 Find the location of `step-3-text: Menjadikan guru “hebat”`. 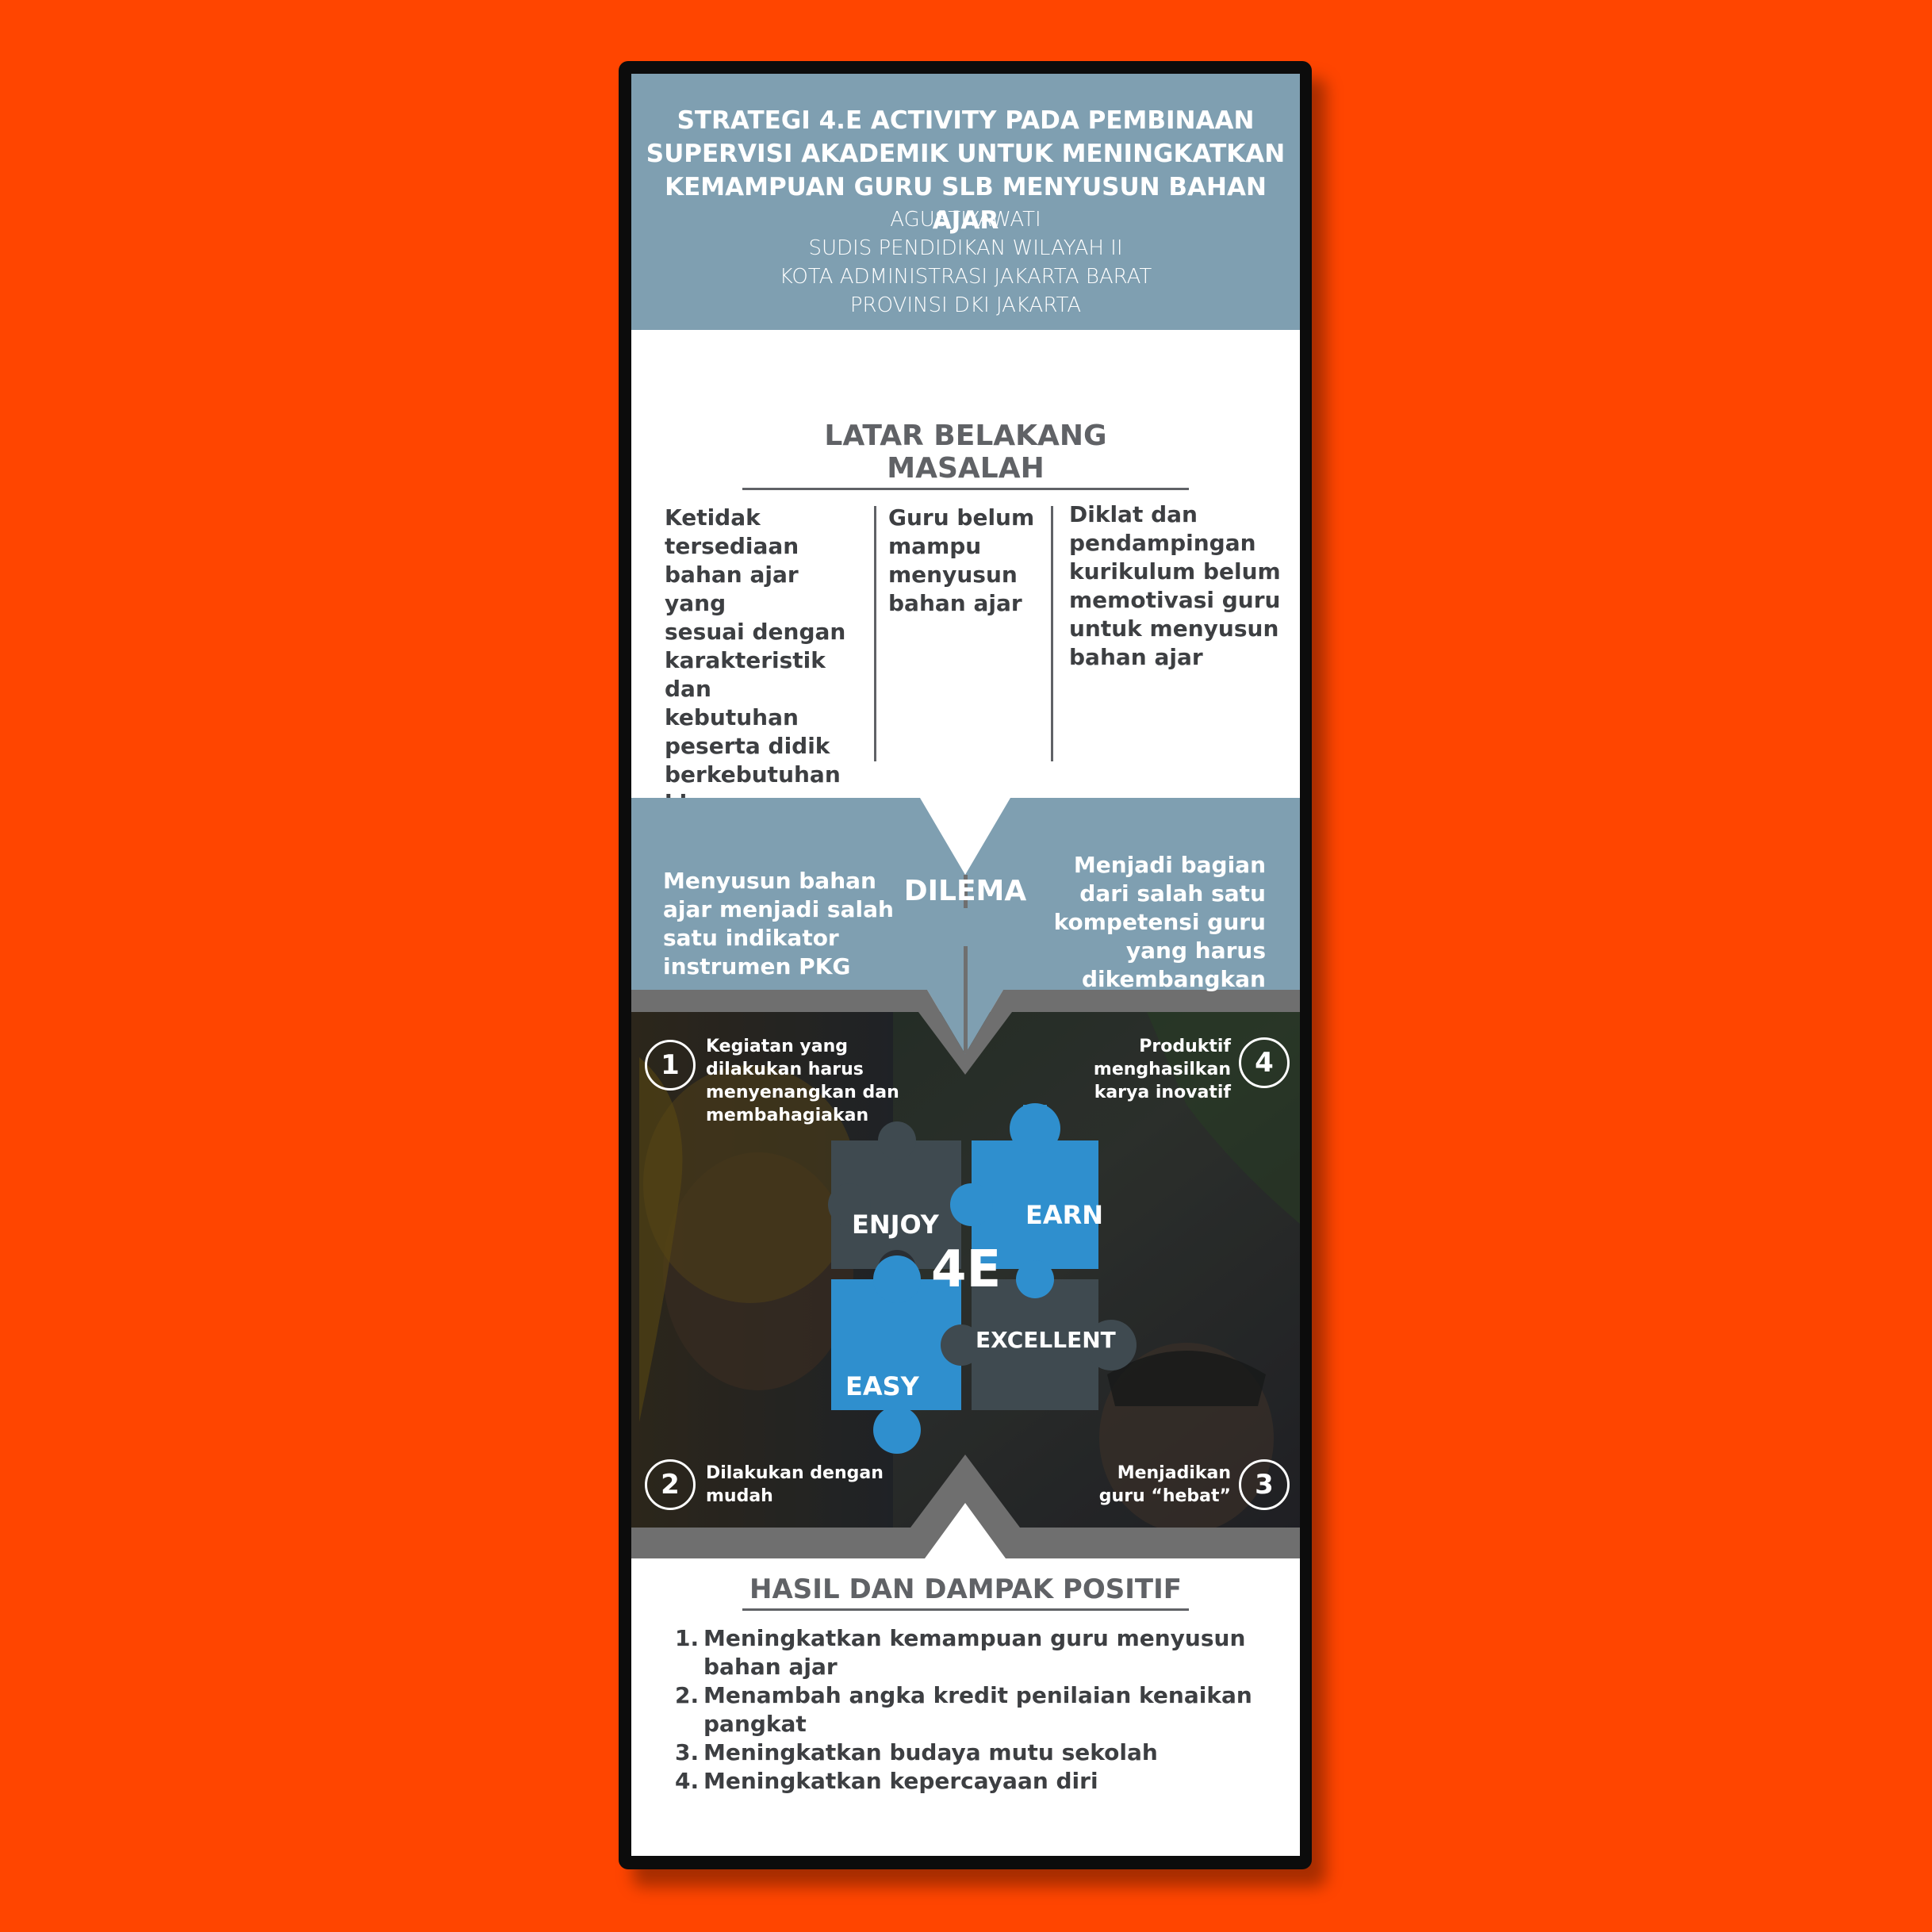

step-3-text: Menjadikan guru “hebat” is located at coordinates (1164, 1485).